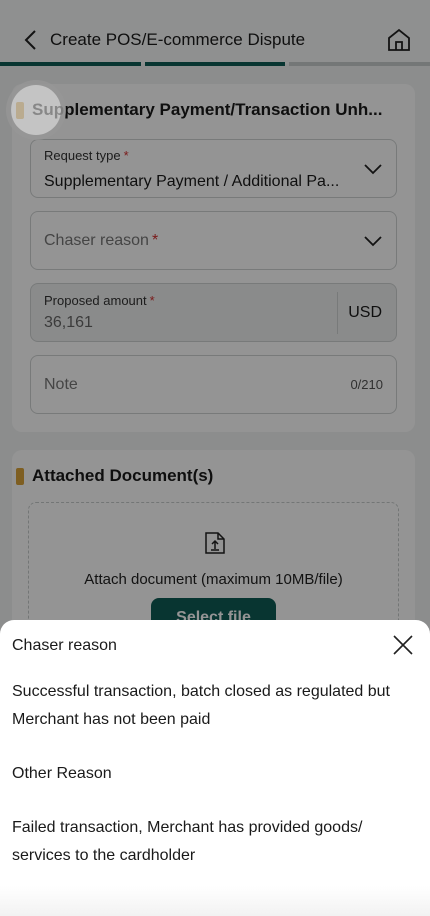 The image size is (430, 916). I want to click on sheet-bottom-fade, so click(215, 901).